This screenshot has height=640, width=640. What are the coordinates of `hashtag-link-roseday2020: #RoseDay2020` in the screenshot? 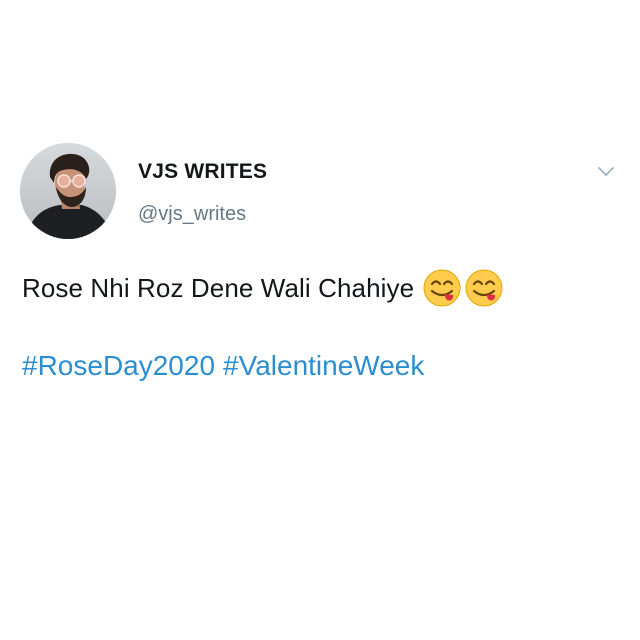 It's located at (118, 365).